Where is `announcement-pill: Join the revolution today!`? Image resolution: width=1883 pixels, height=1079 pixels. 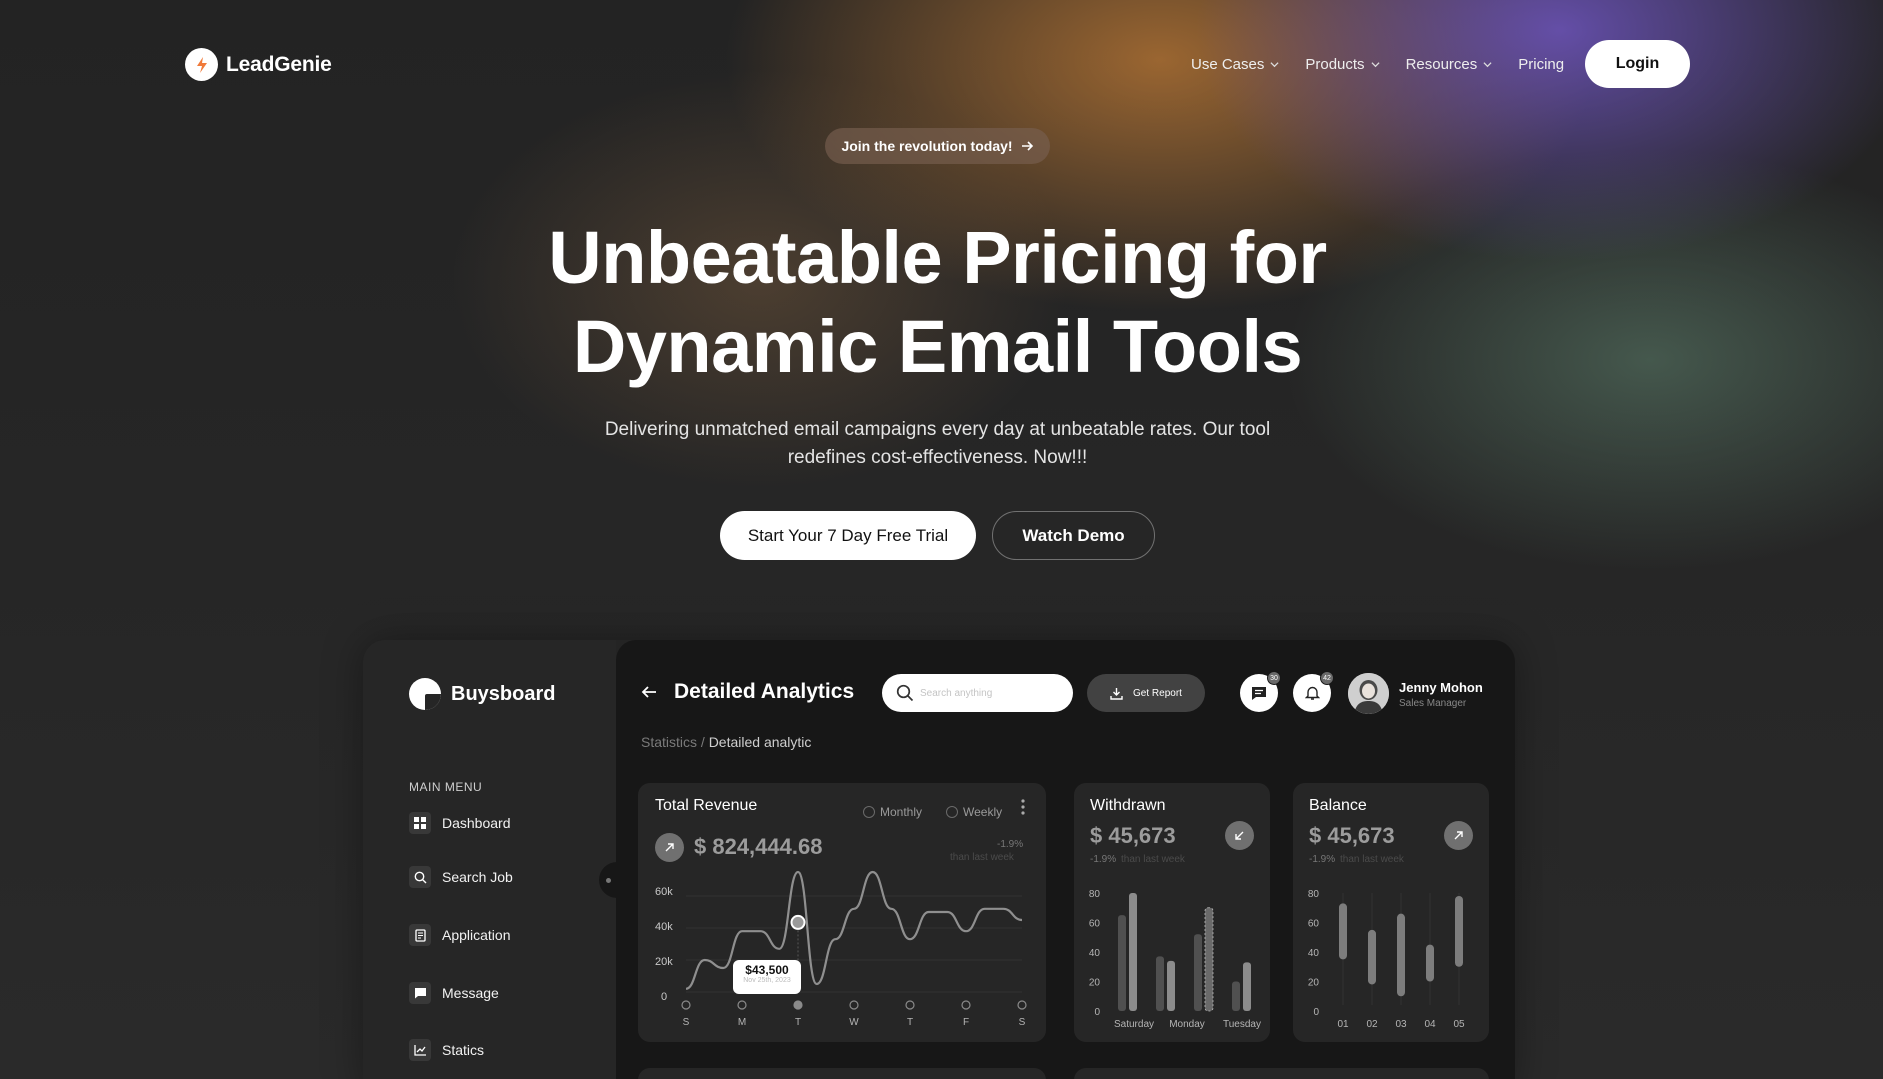
announcement-pill: Join the revolution today! is located at coordinates (937, 146).